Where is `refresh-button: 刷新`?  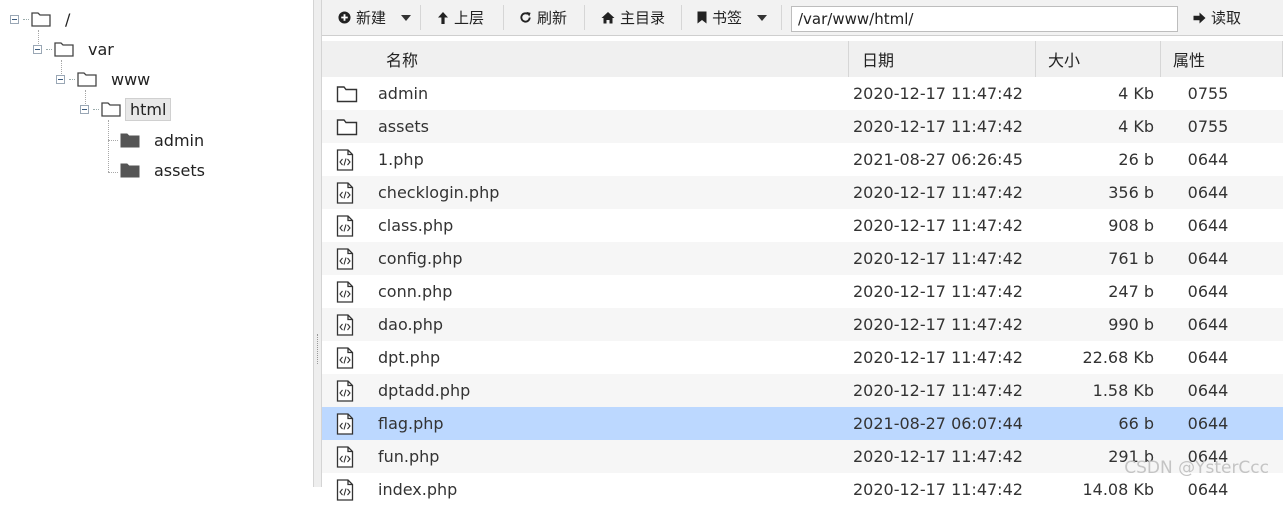
refresh-button: 刷新 is located at coordinates (543, 17).